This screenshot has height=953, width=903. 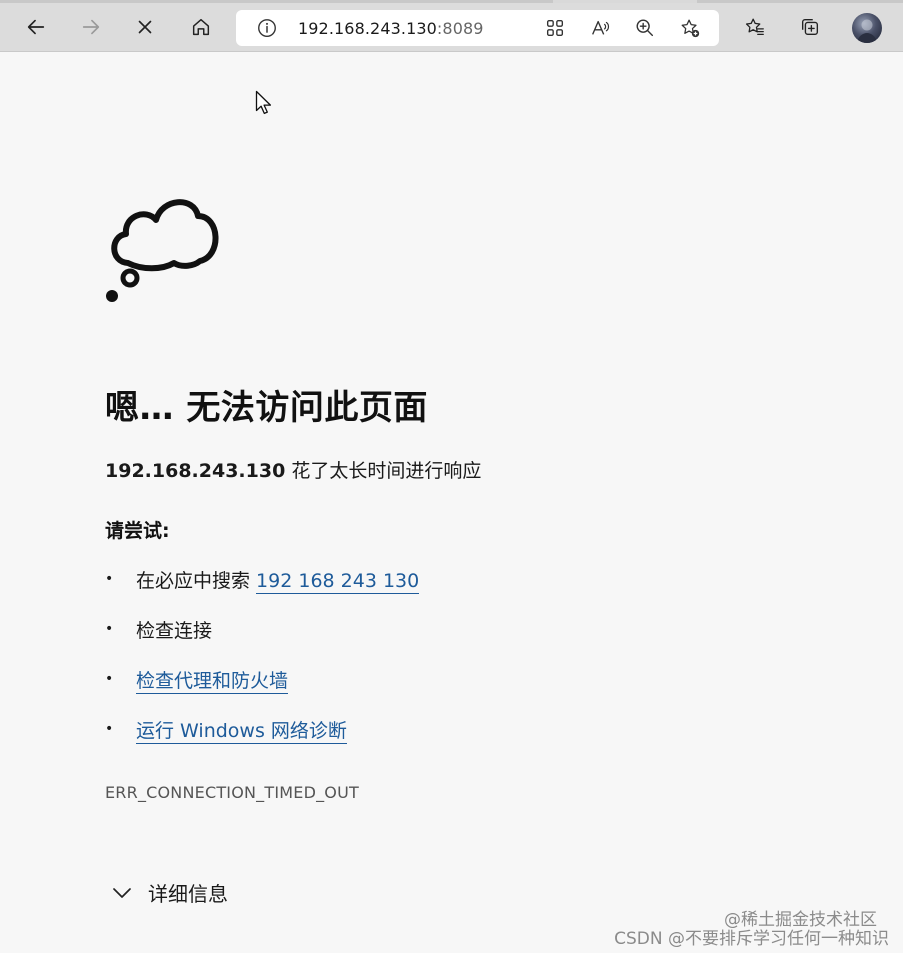 I want to click on address-bar: 192.168.243.130:8089, so click(x=477, y=28).